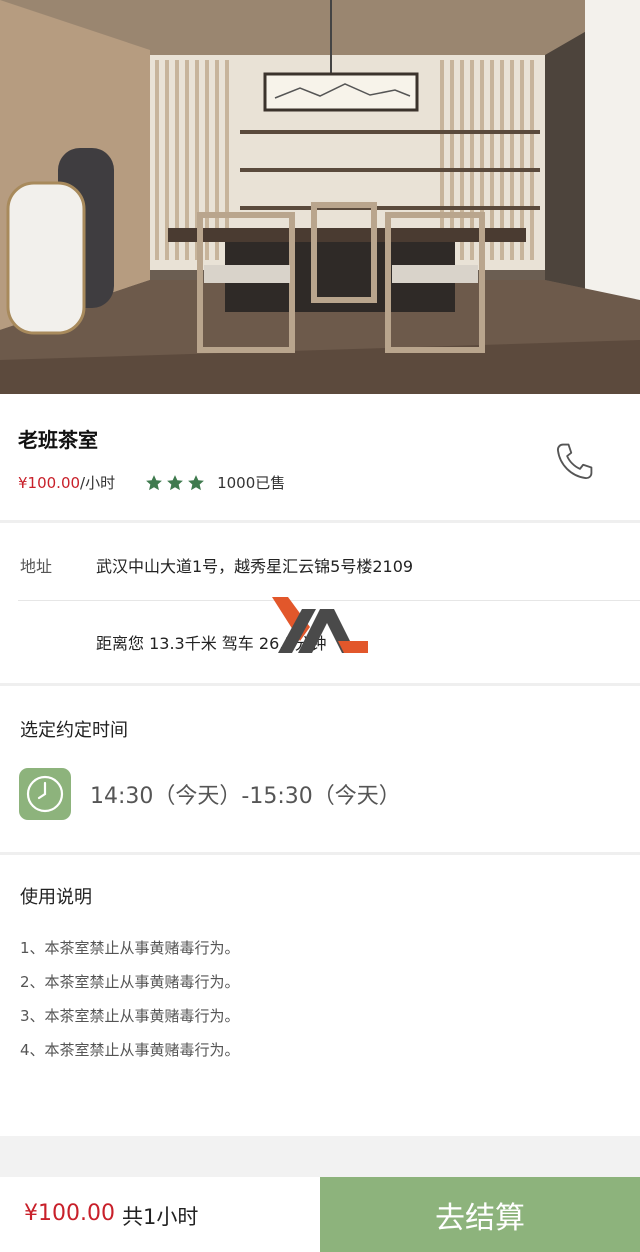 This screenshot has width=640, height=1252. What do you see at coordinates (36, 566) in the screenshot?
I see `address-label: 地址` at bounding box center [36, 566].